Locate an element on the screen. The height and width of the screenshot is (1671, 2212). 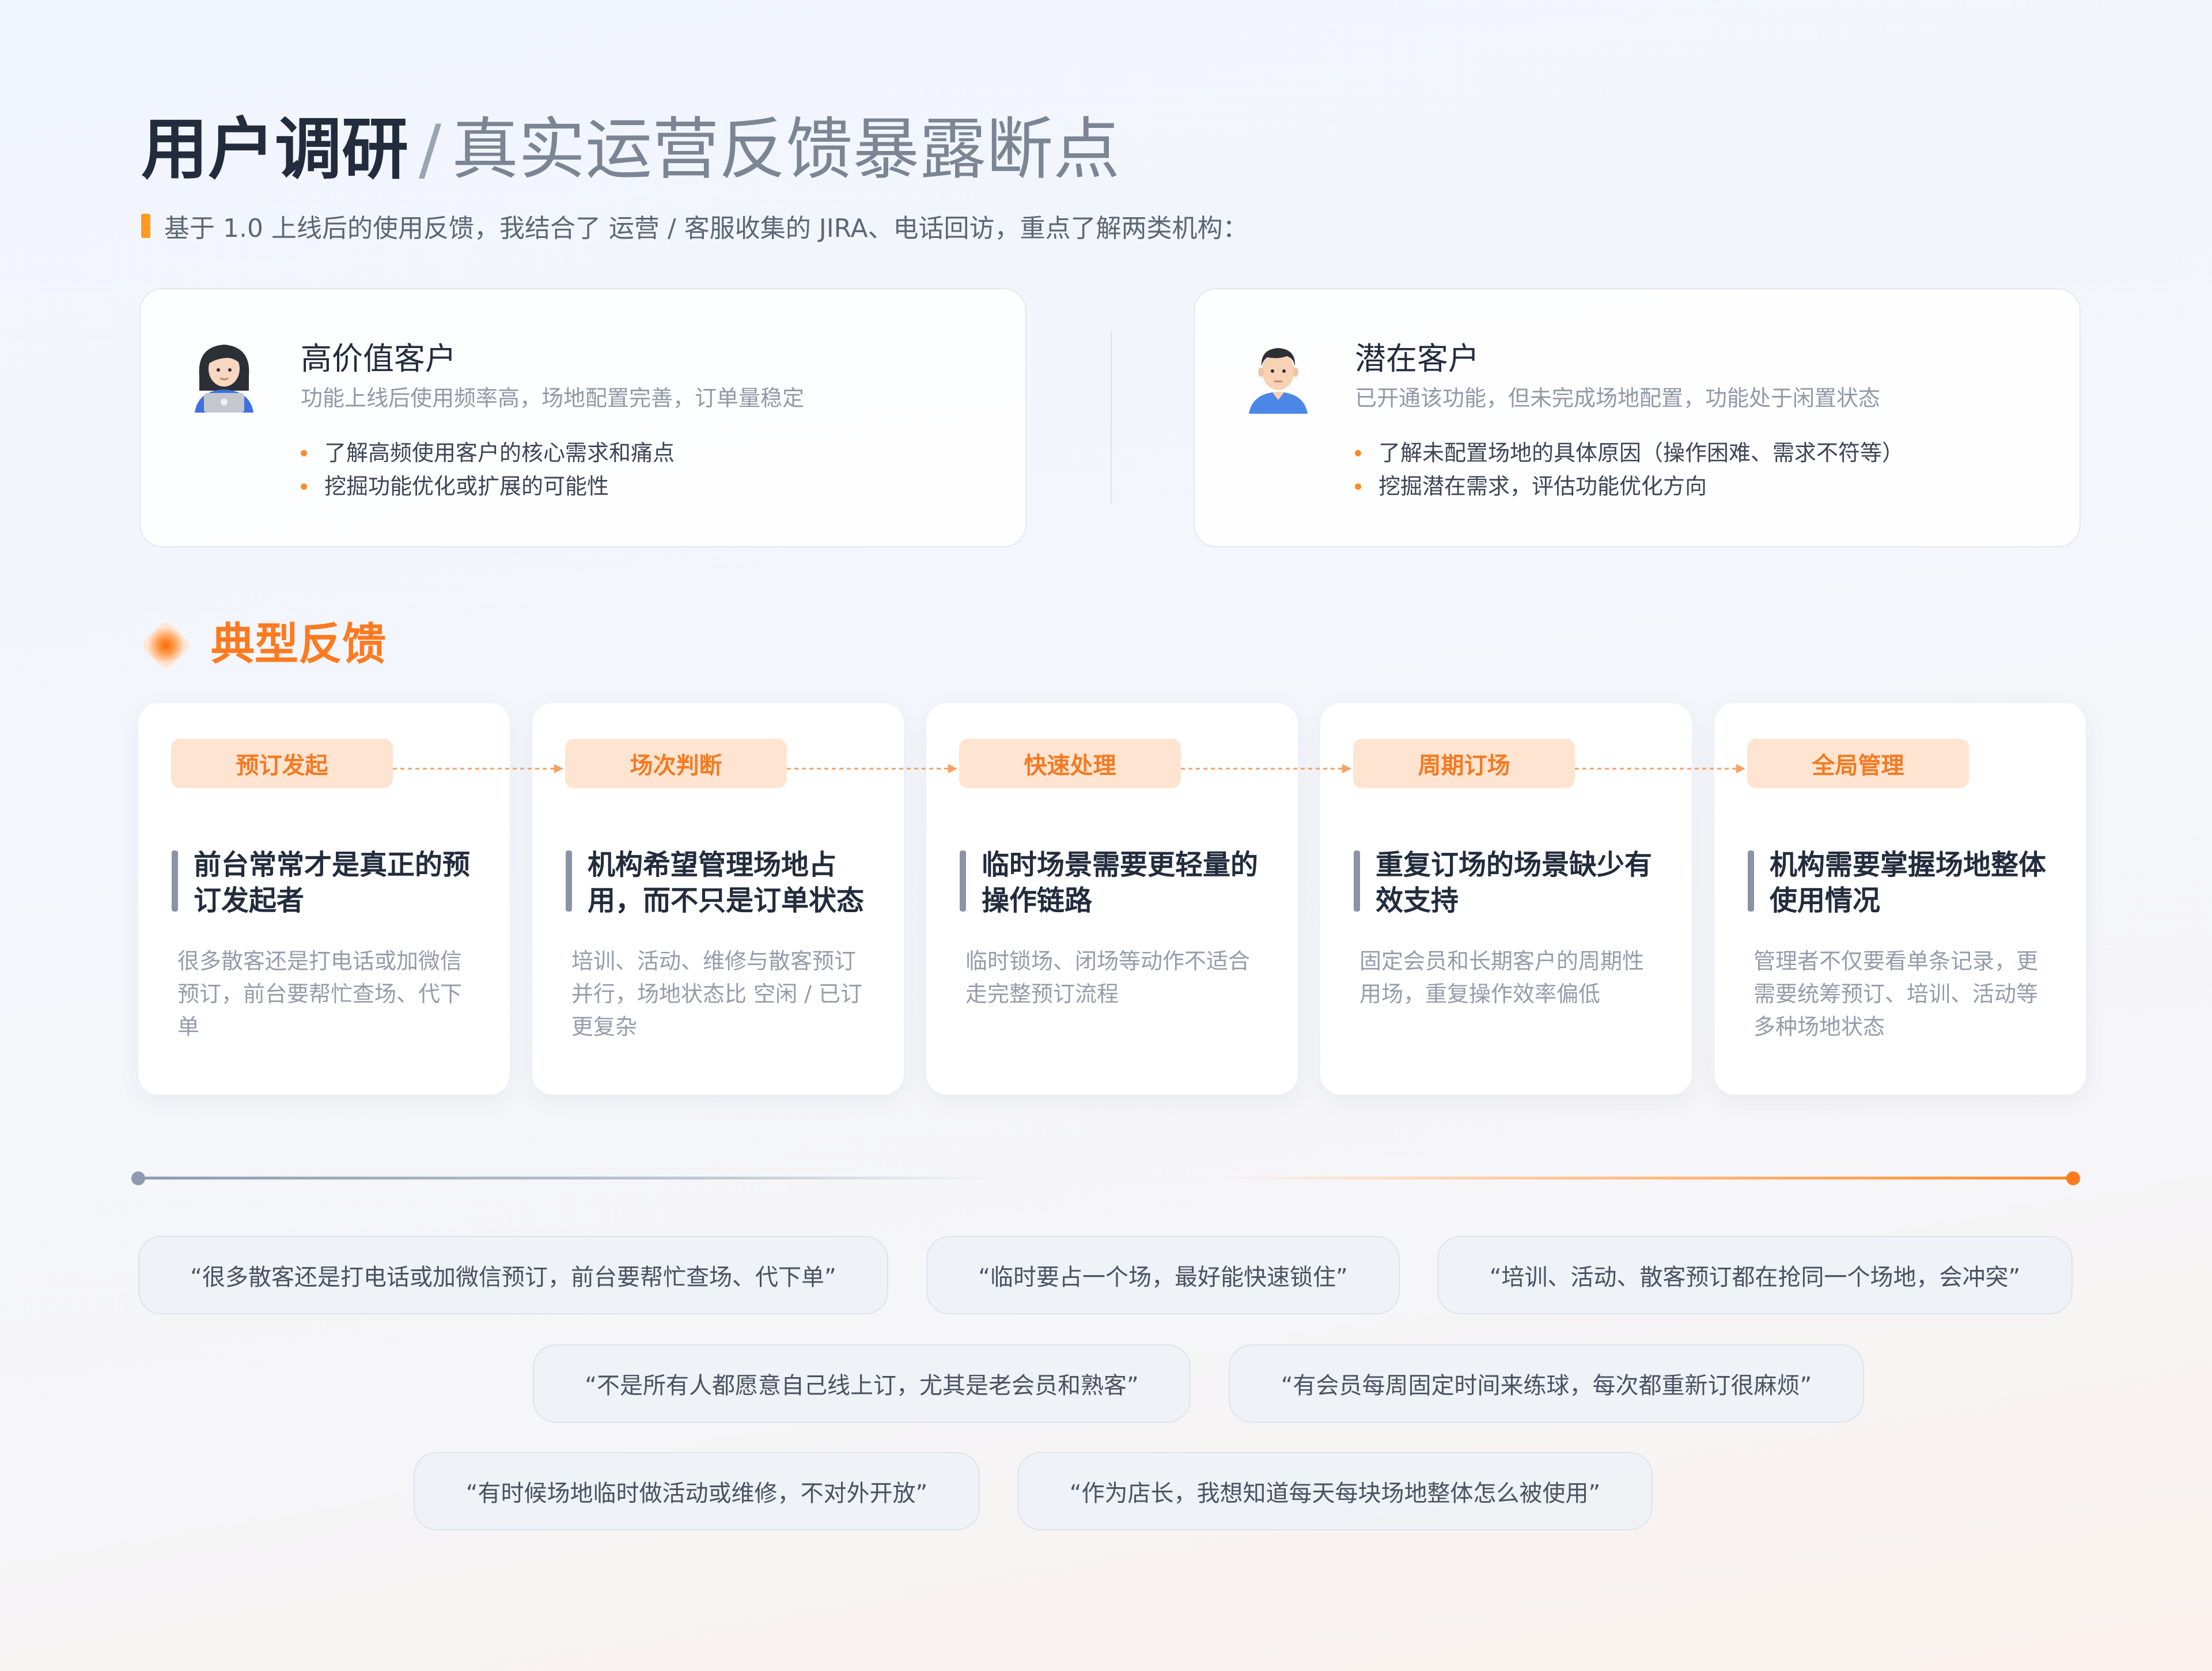
segment-point-list: 了解高频使用客户的核心需求和痛点 挖掘功能优化或扩展的可能性 is located at coordinates (488, 470).